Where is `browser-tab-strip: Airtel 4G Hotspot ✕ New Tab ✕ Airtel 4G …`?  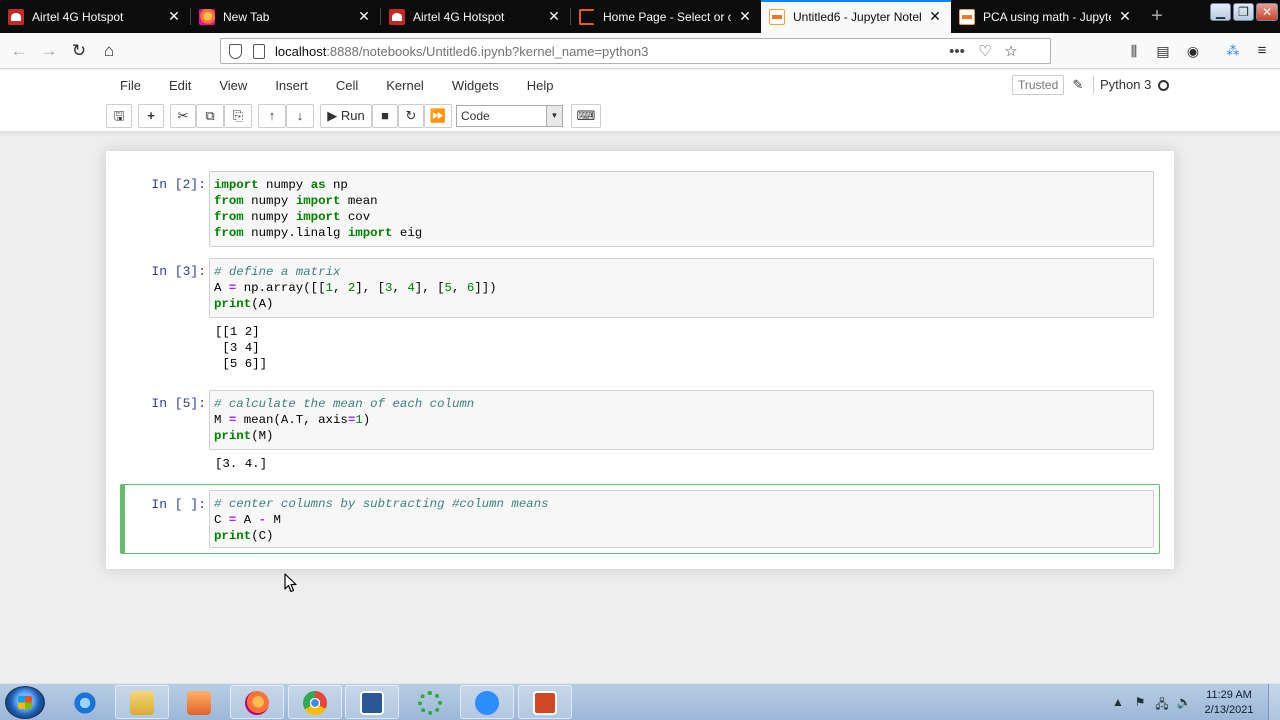
browser-tab-strip: Airtel 4G Hotspot ✕ New Tab ✕ Airtel 4G … is located at coordinates (640, 16).